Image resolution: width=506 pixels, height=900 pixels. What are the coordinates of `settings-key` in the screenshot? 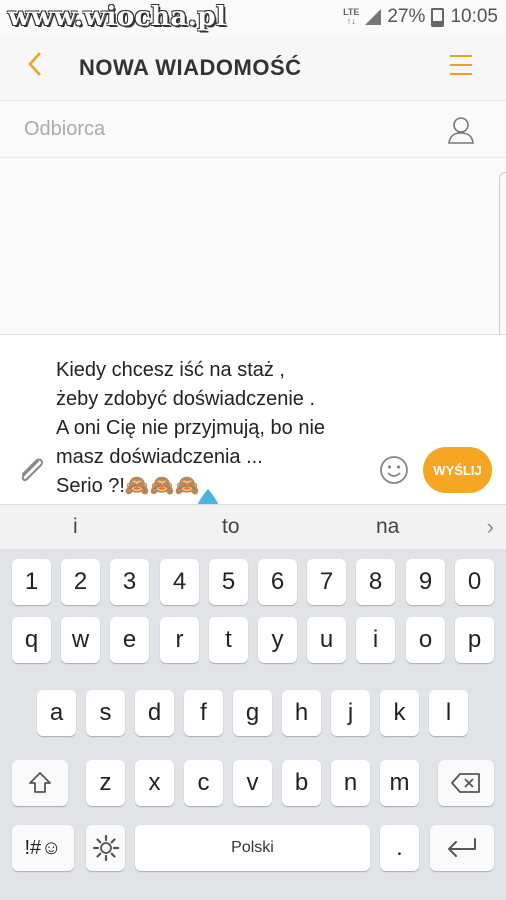 It's located at (105, 848).